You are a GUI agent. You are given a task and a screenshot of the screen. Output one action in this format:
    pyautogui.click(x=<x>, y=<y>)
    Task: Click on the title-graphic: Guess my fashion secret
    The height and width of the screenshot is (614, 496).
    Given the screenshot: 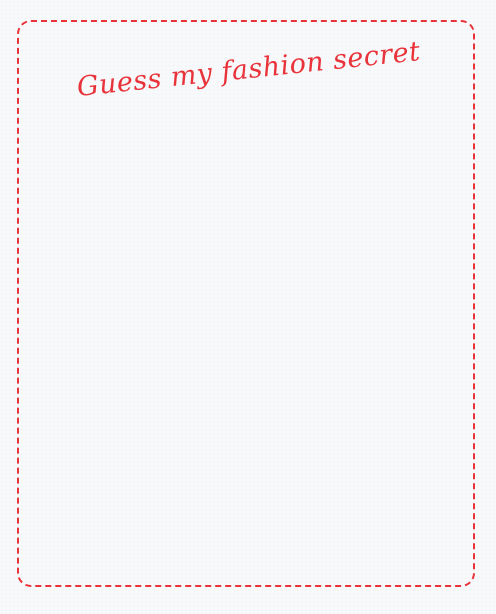 What is the action you would take?
    pyautogui.click(x=248, y=69)
    